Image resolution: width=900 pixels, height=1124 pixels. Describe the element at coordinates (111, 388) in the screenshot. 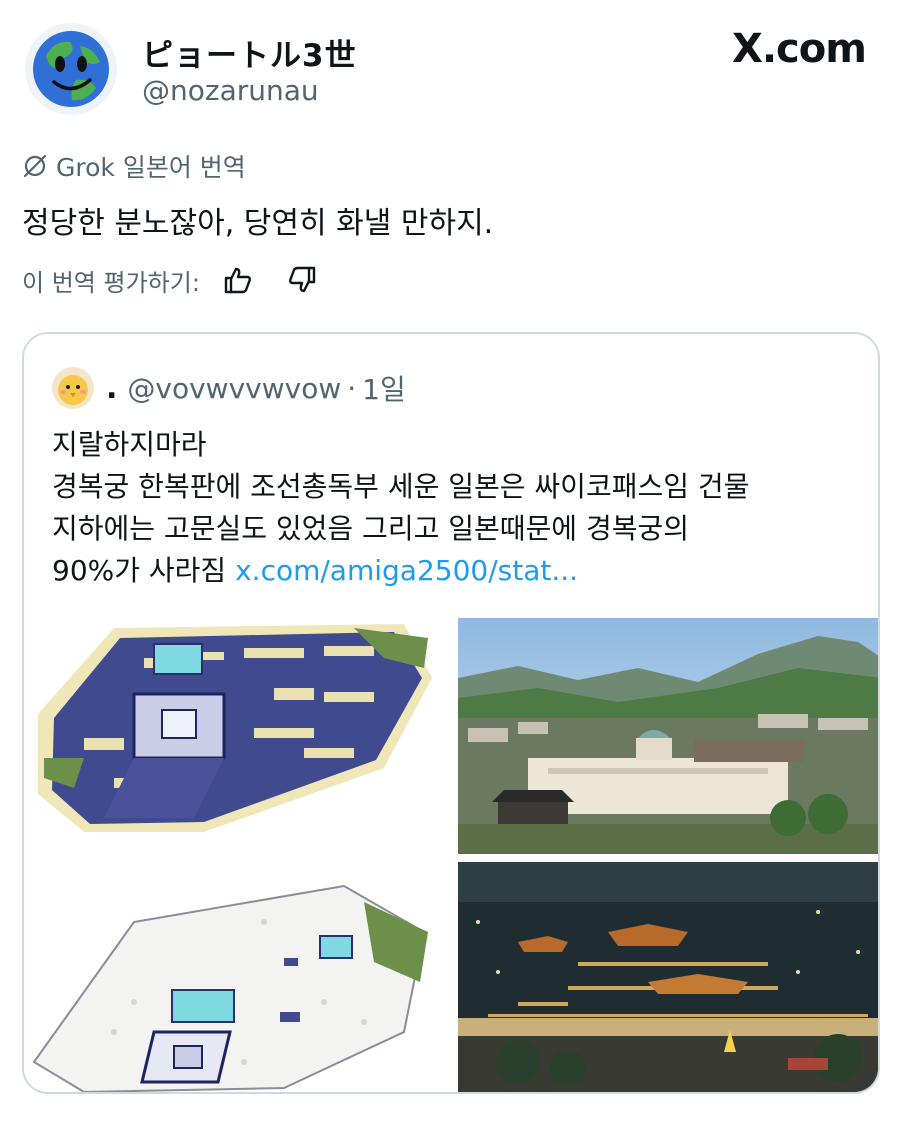

I see `quoted-display-name: .` at that location.